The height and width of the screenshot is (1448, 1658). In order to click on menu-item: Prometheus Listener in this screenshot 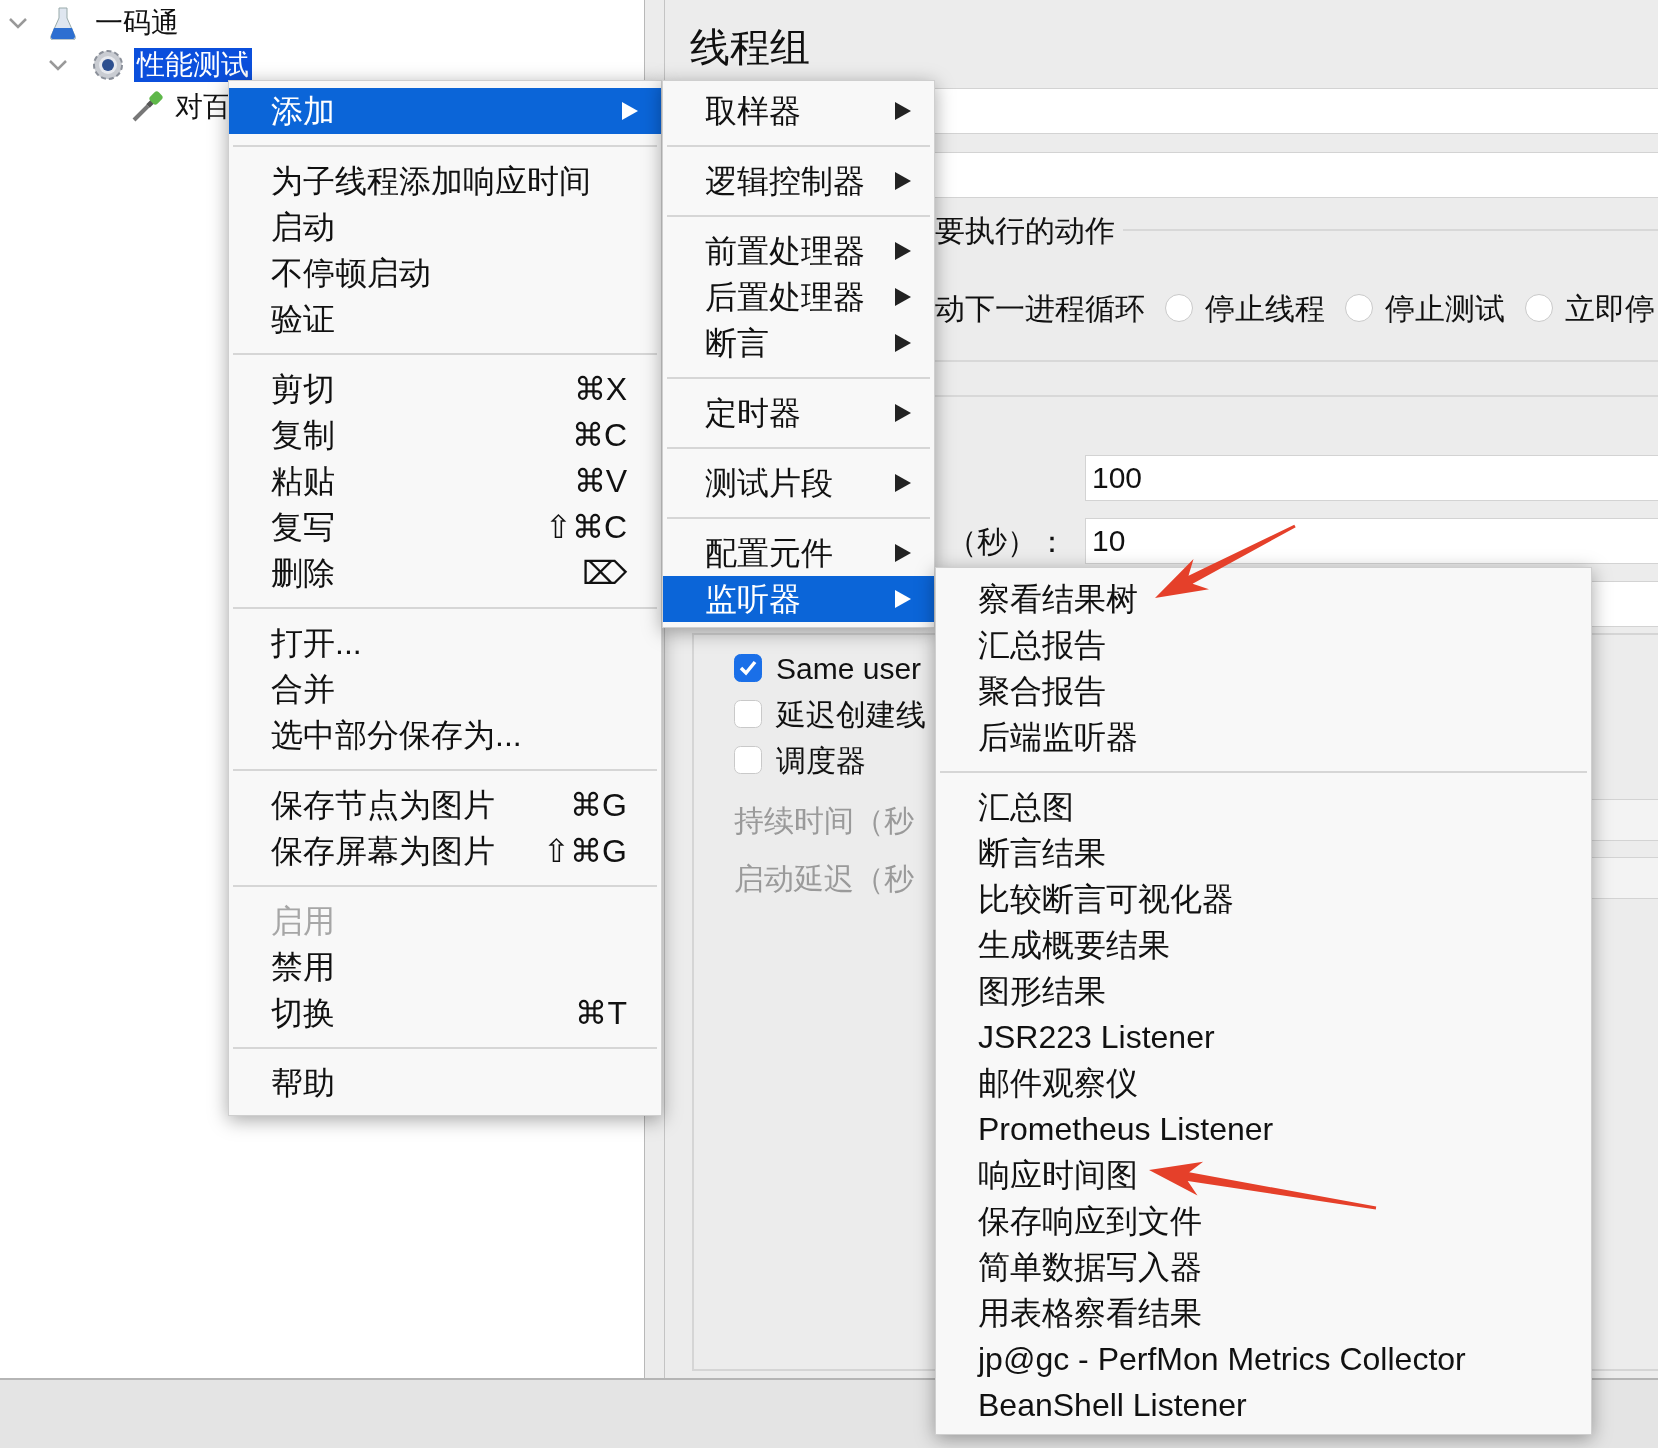, I will do `click(1263, 1129)`.